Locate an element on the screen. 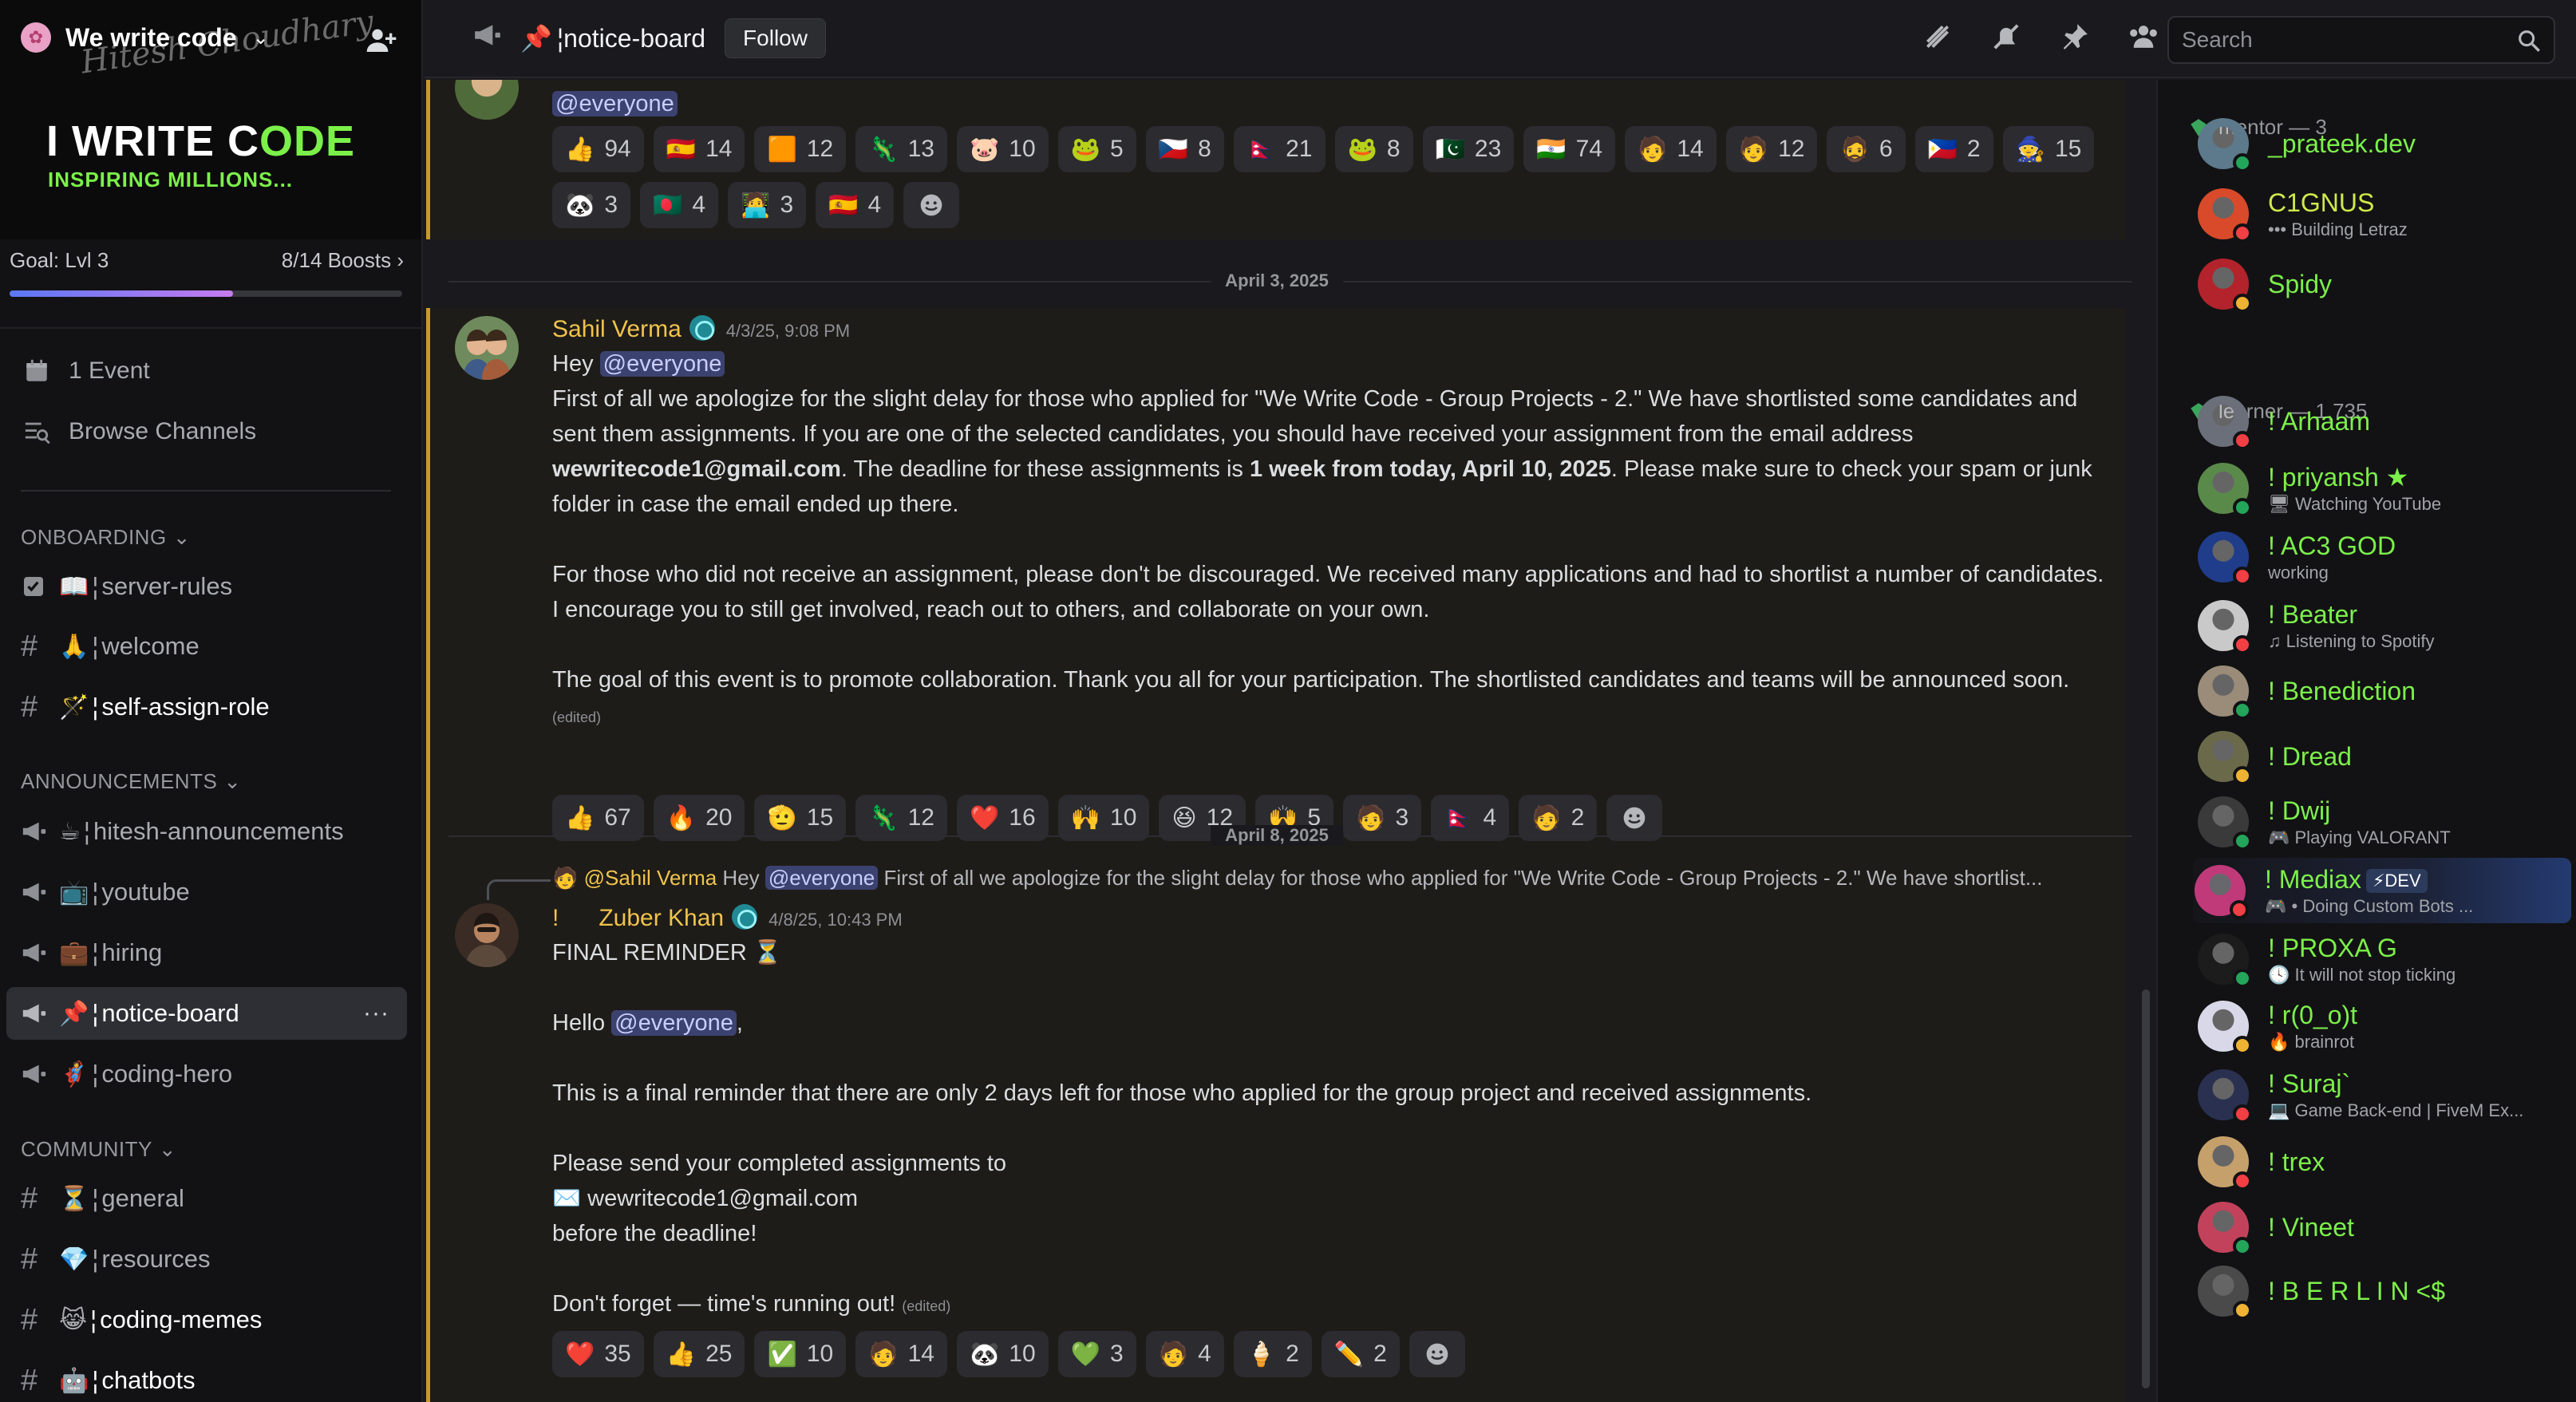 This screenshot has height=1402, width=2576. threads-icon is located at coordinates (1937, 37).